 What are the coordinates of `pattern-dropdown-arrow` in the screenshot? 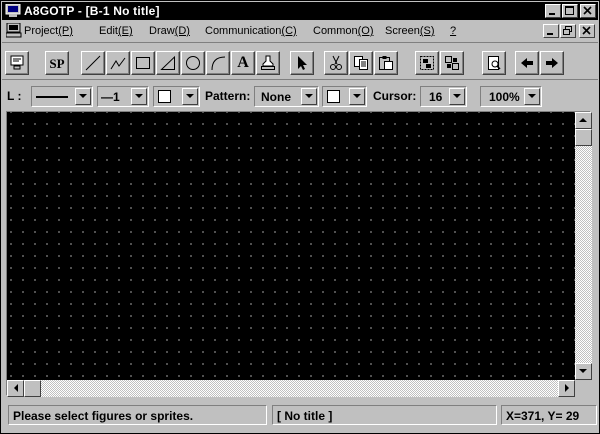 It's located at (309, 96).